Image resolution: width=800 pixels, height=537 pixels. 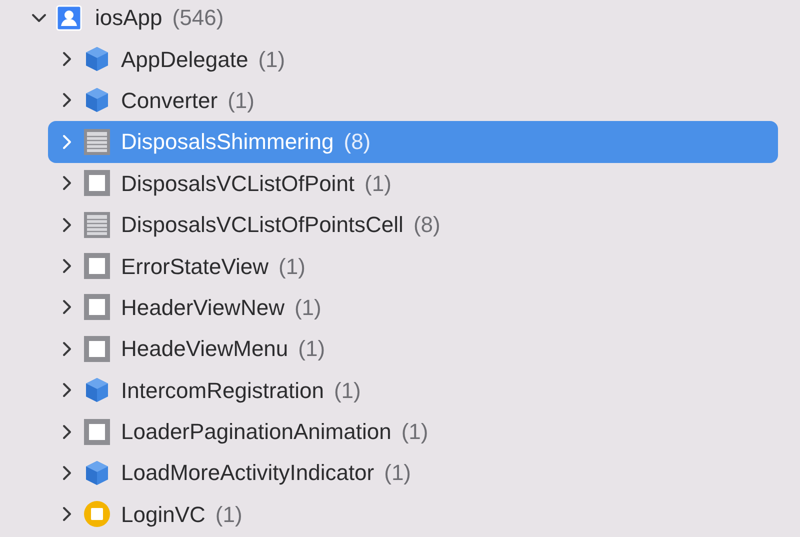 What do you see at coordinates (413, 473) in the screenshot?
I see `tree-row: LoadMoreActivityIndicator (1)` at bounding box center [413, 473].